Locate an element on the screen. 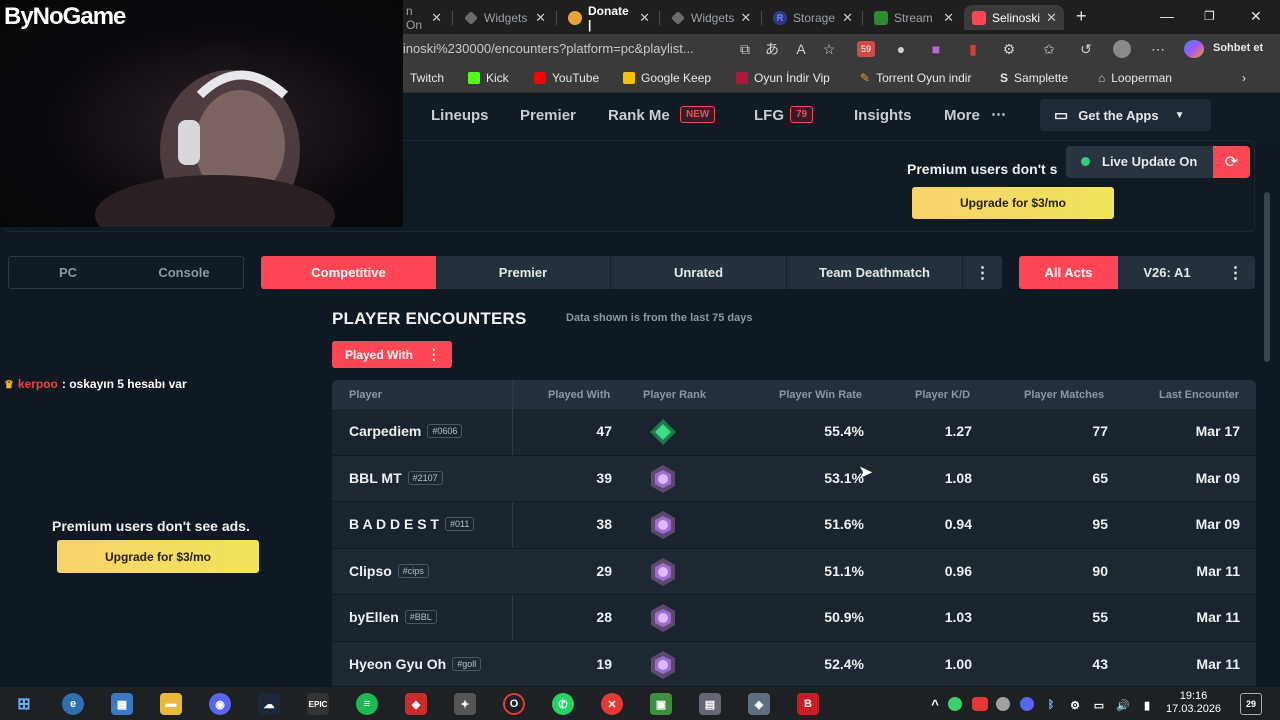 The image size is (1280, 720). more-dots-icon: ⋯ is located at coordinates (998, 114).